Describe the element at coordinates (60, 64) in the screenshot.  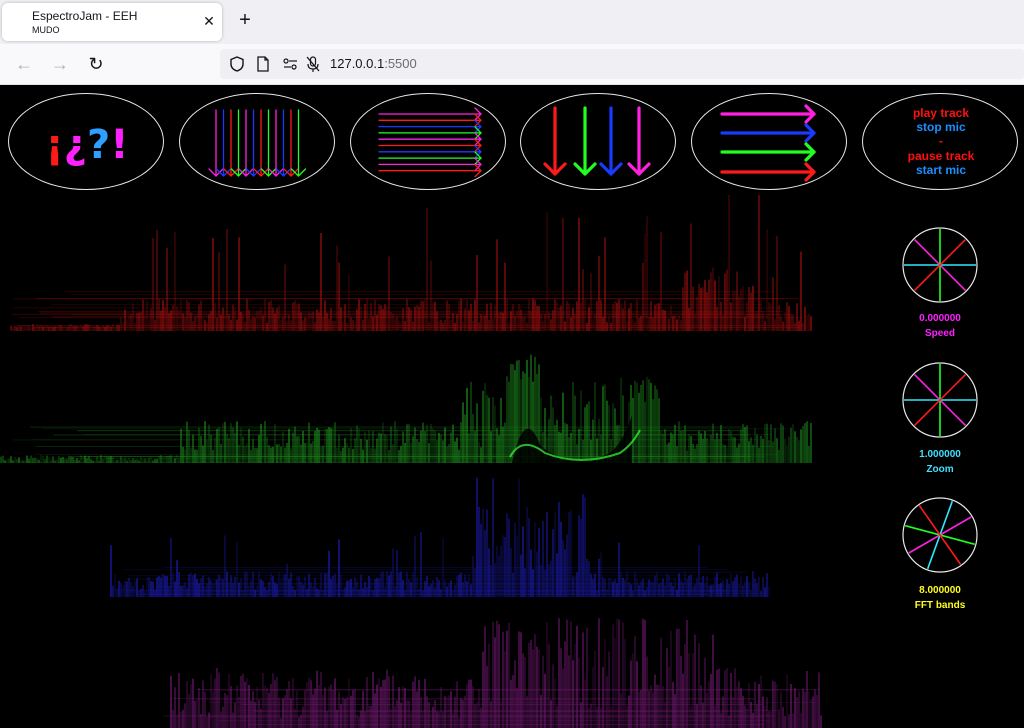
I see `forward-arrow-icon: →` at that location.